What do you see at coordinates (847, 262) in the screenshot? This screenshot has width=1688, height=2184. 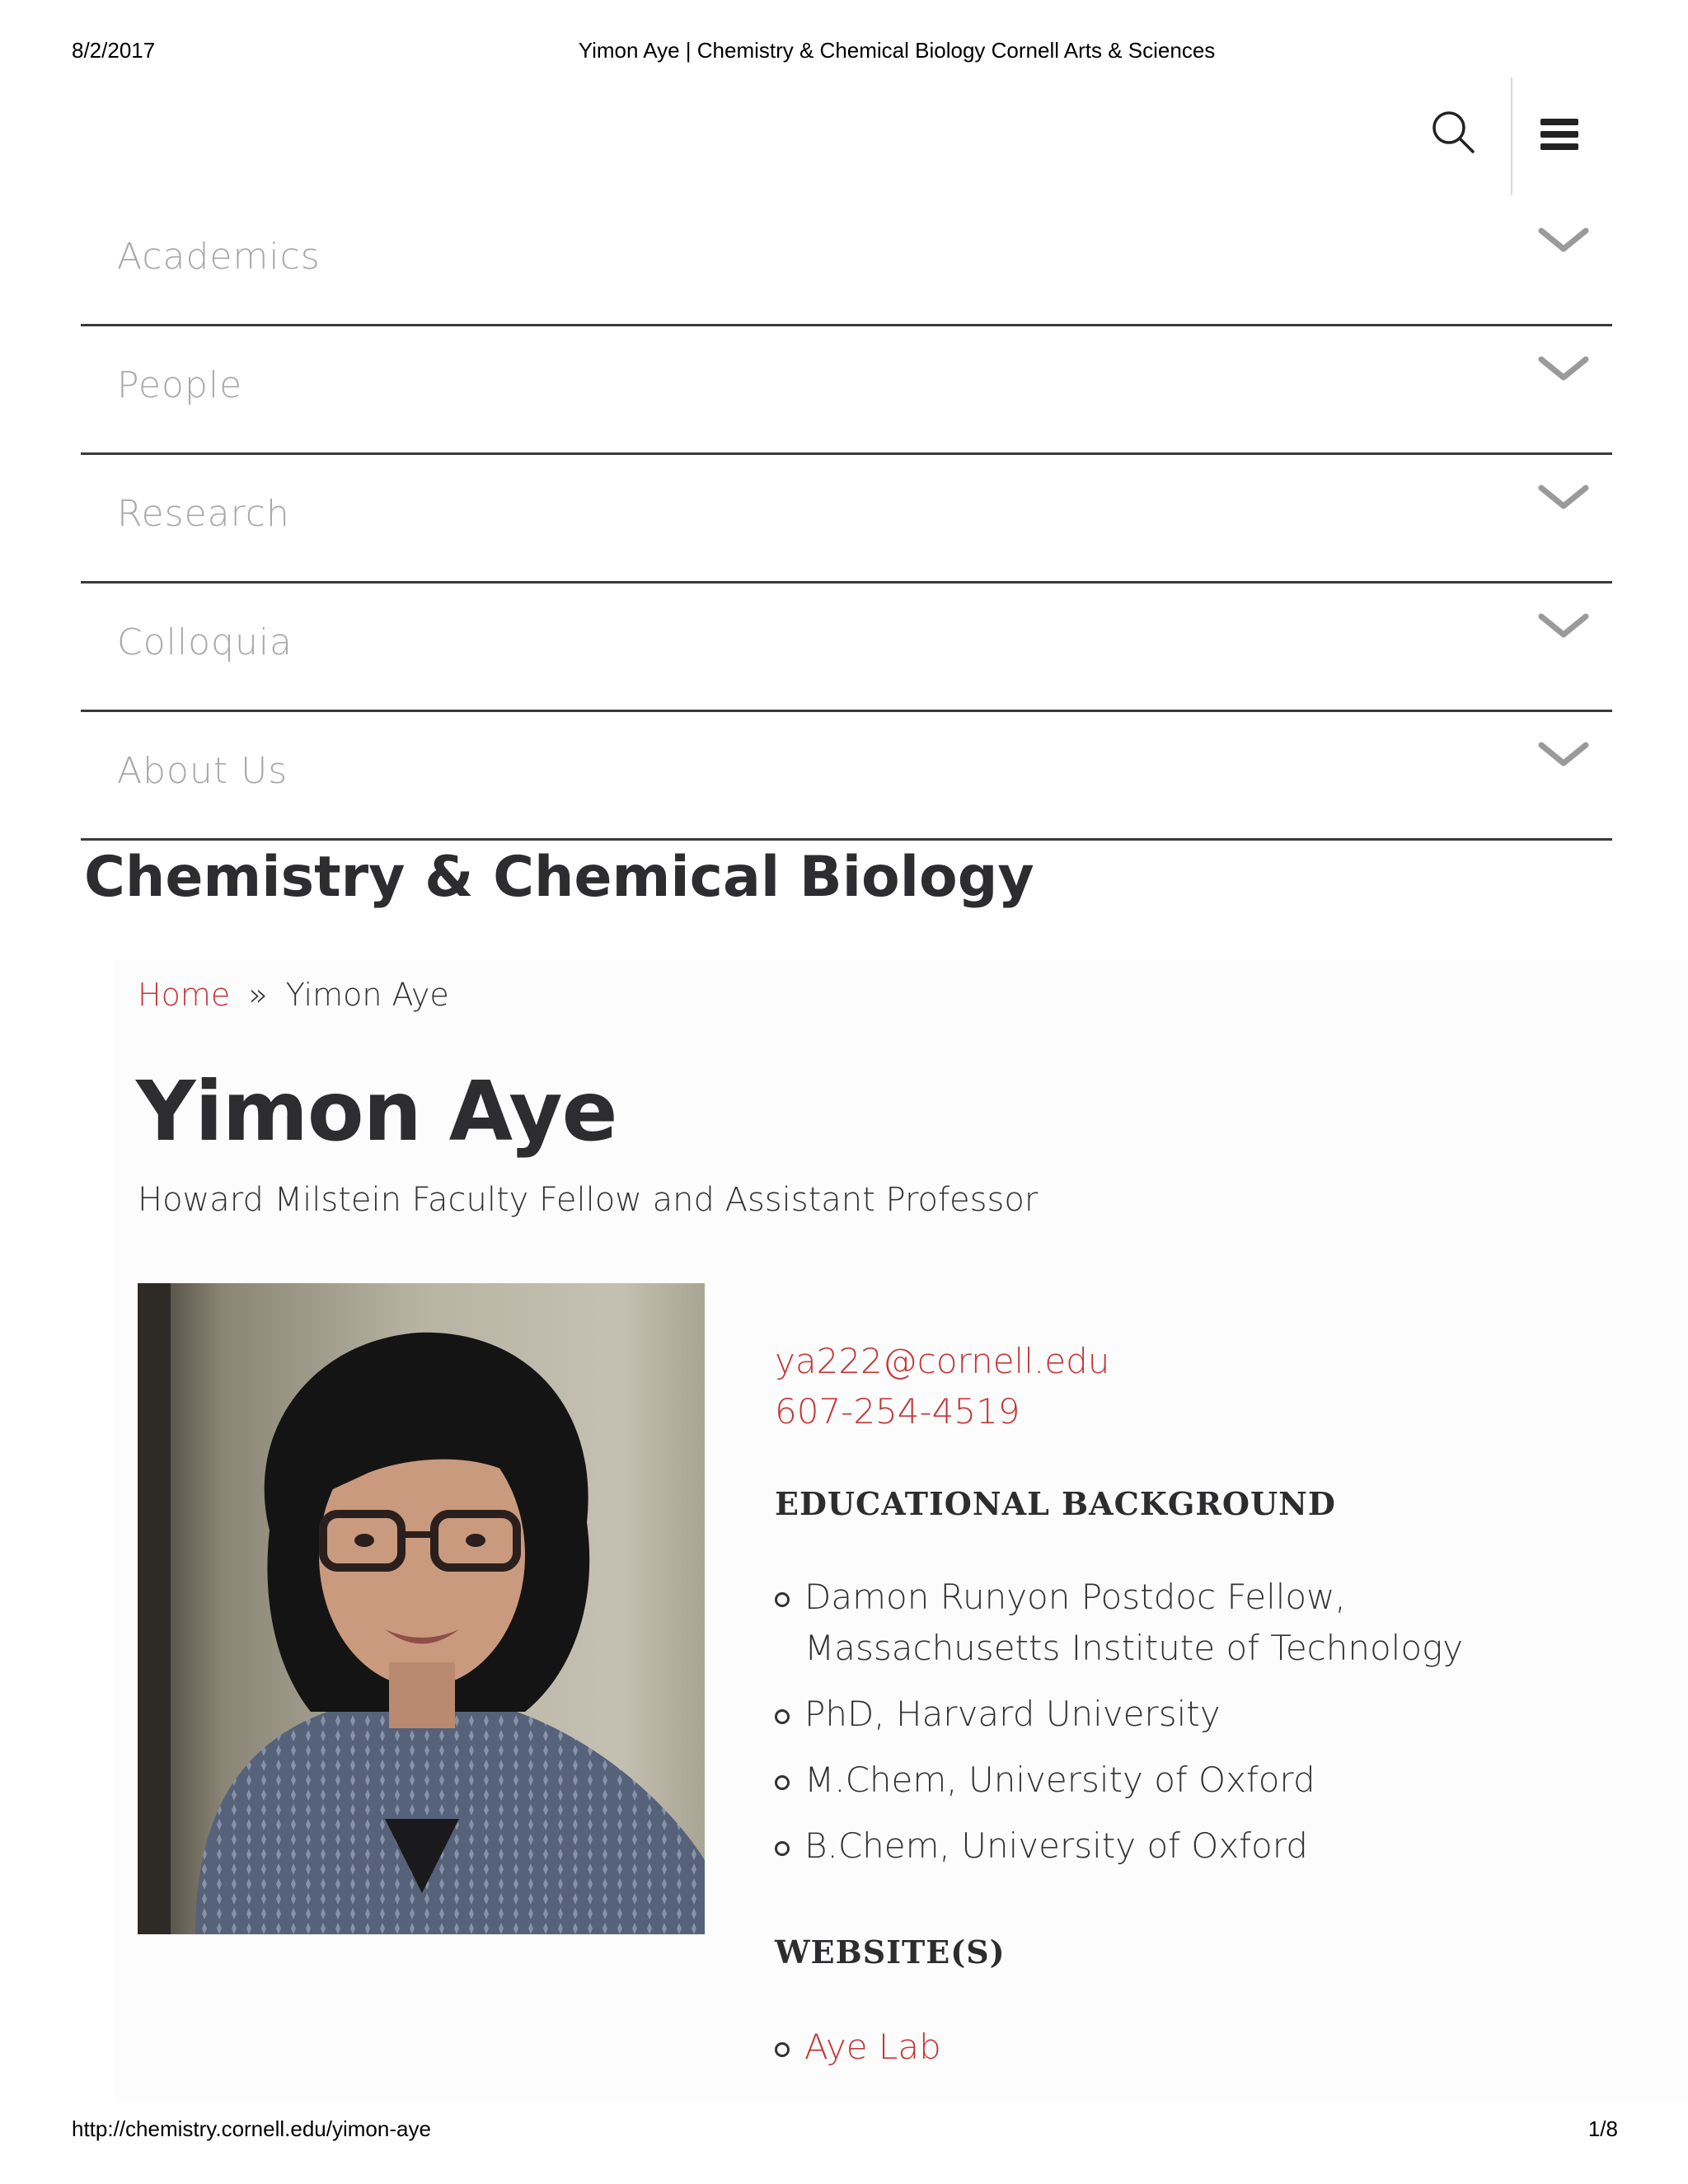 I see `nav-item-academics: Academics` at bounding box center [847, 262].